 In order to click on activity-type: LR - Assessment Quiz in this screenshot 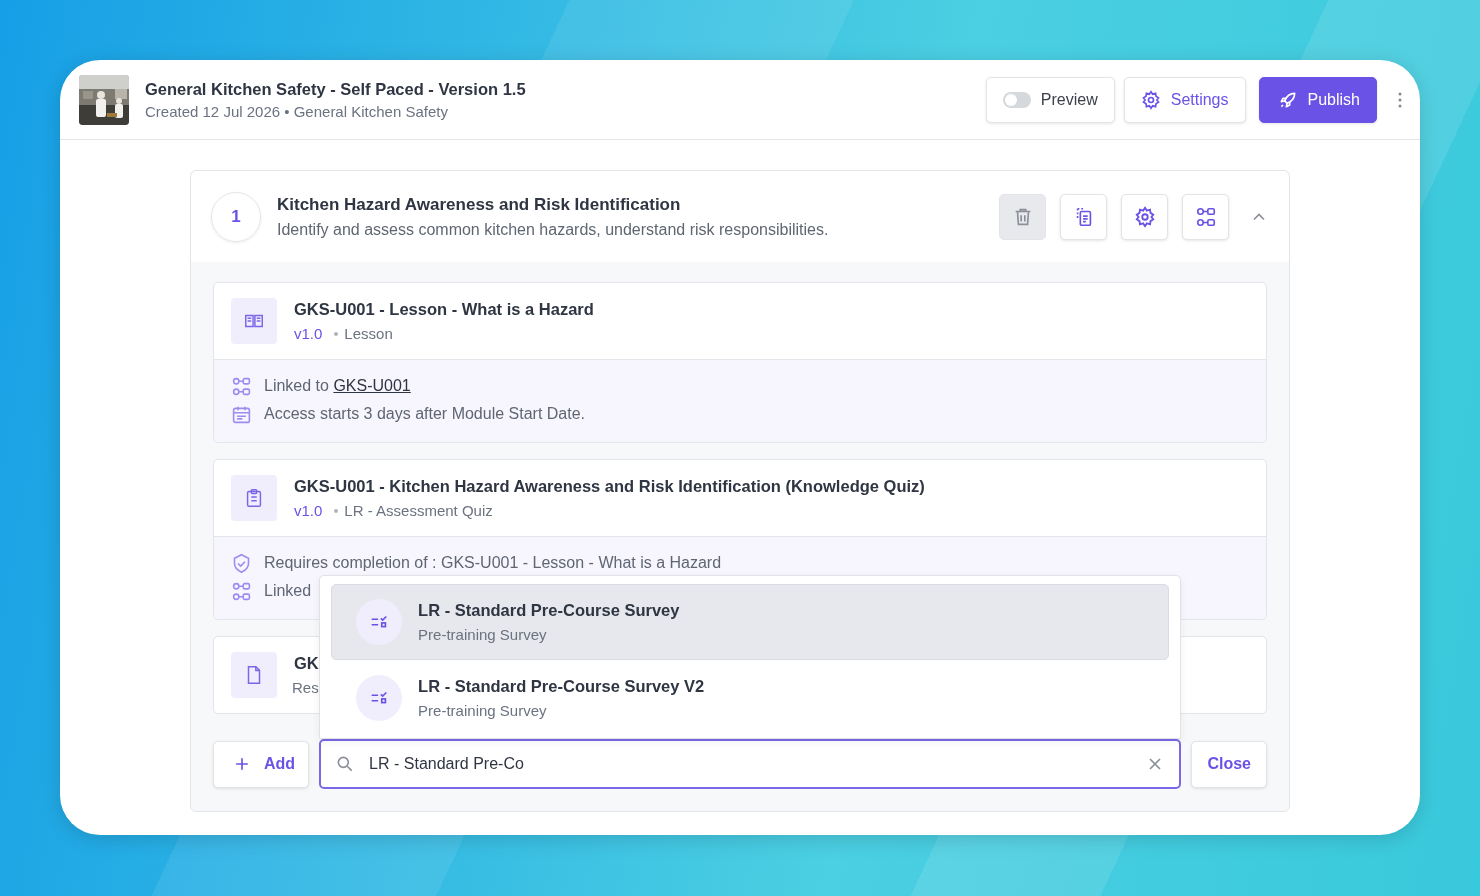, I will do `click(418, 510)`.